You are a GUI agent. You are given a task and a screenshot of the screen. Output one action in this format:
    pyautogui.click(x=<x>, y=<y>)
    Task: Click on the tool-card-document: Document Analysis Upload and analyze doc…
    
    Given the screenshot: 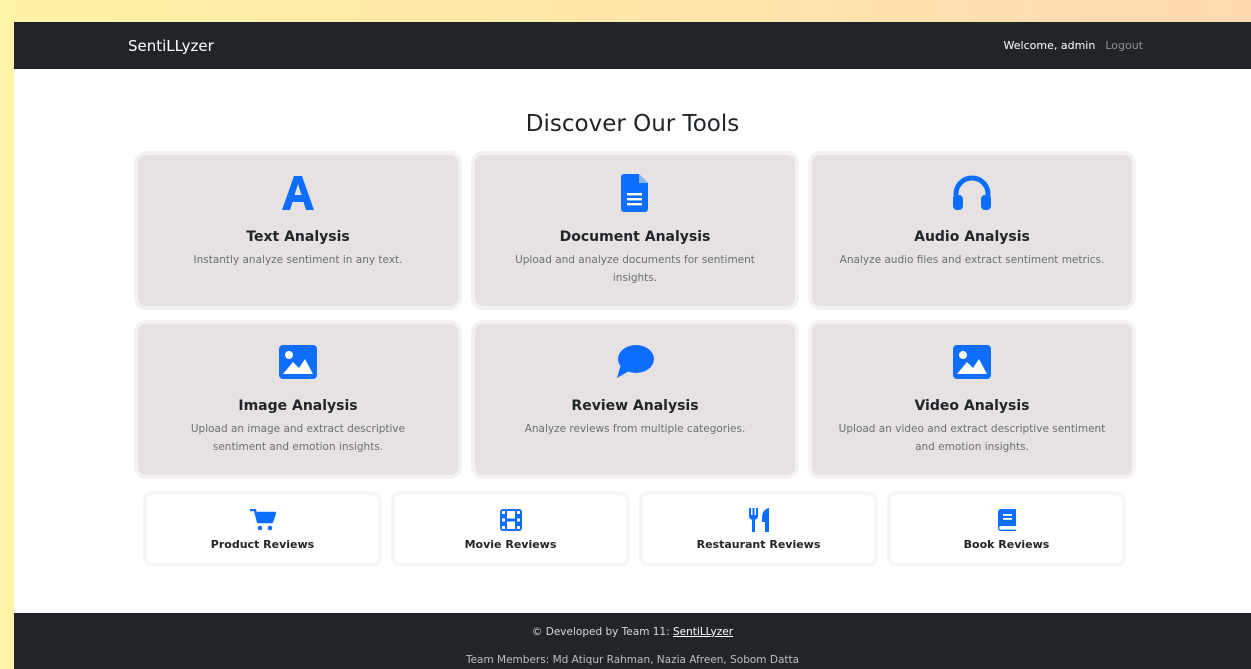 What is the action you would take?
    pyautogui.click(x=635, y=230)
    